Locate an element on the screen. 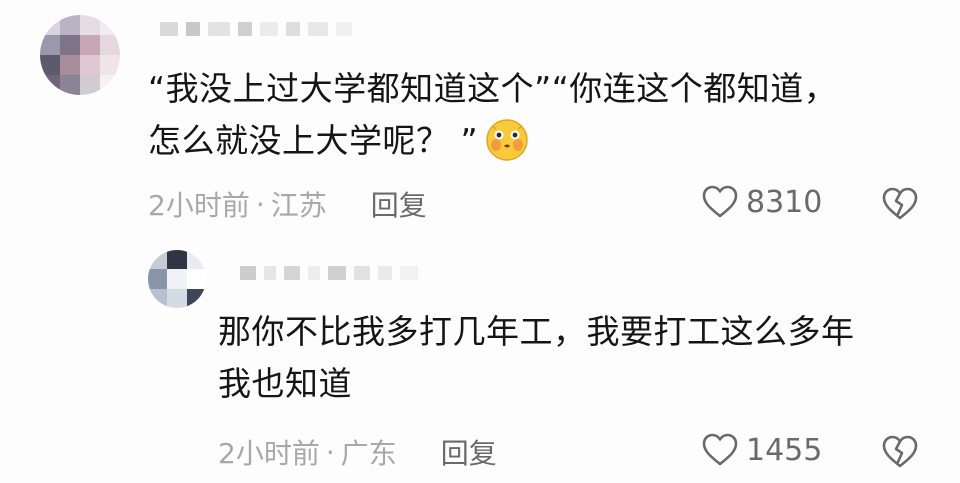  reply-username-redacted is located at coordinates (329, 273).